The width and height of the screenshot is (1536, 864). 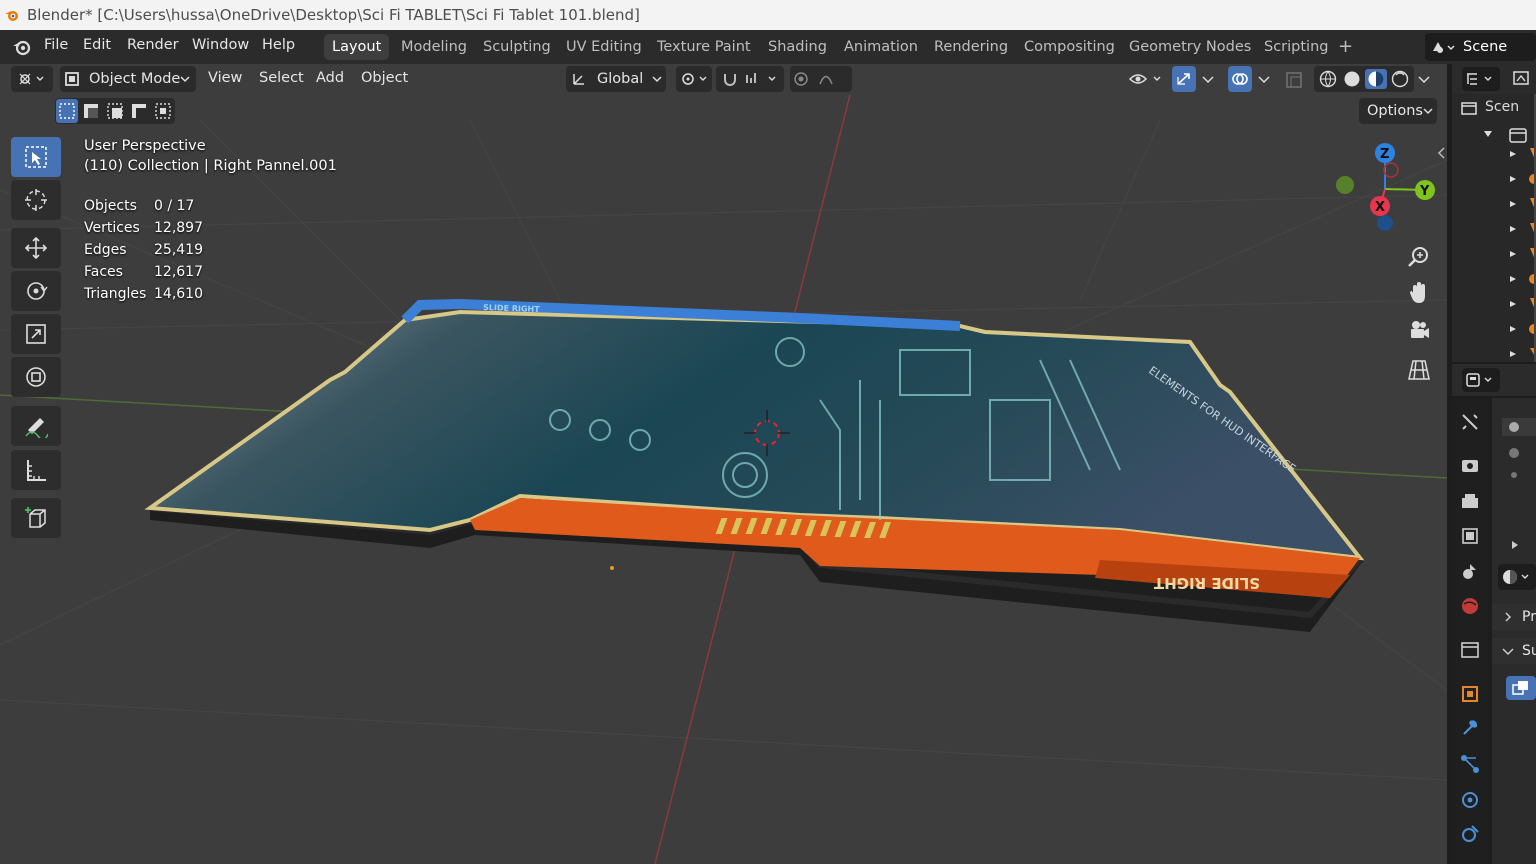 I want to click on pivot-point-button, so click(x=694, y=79).